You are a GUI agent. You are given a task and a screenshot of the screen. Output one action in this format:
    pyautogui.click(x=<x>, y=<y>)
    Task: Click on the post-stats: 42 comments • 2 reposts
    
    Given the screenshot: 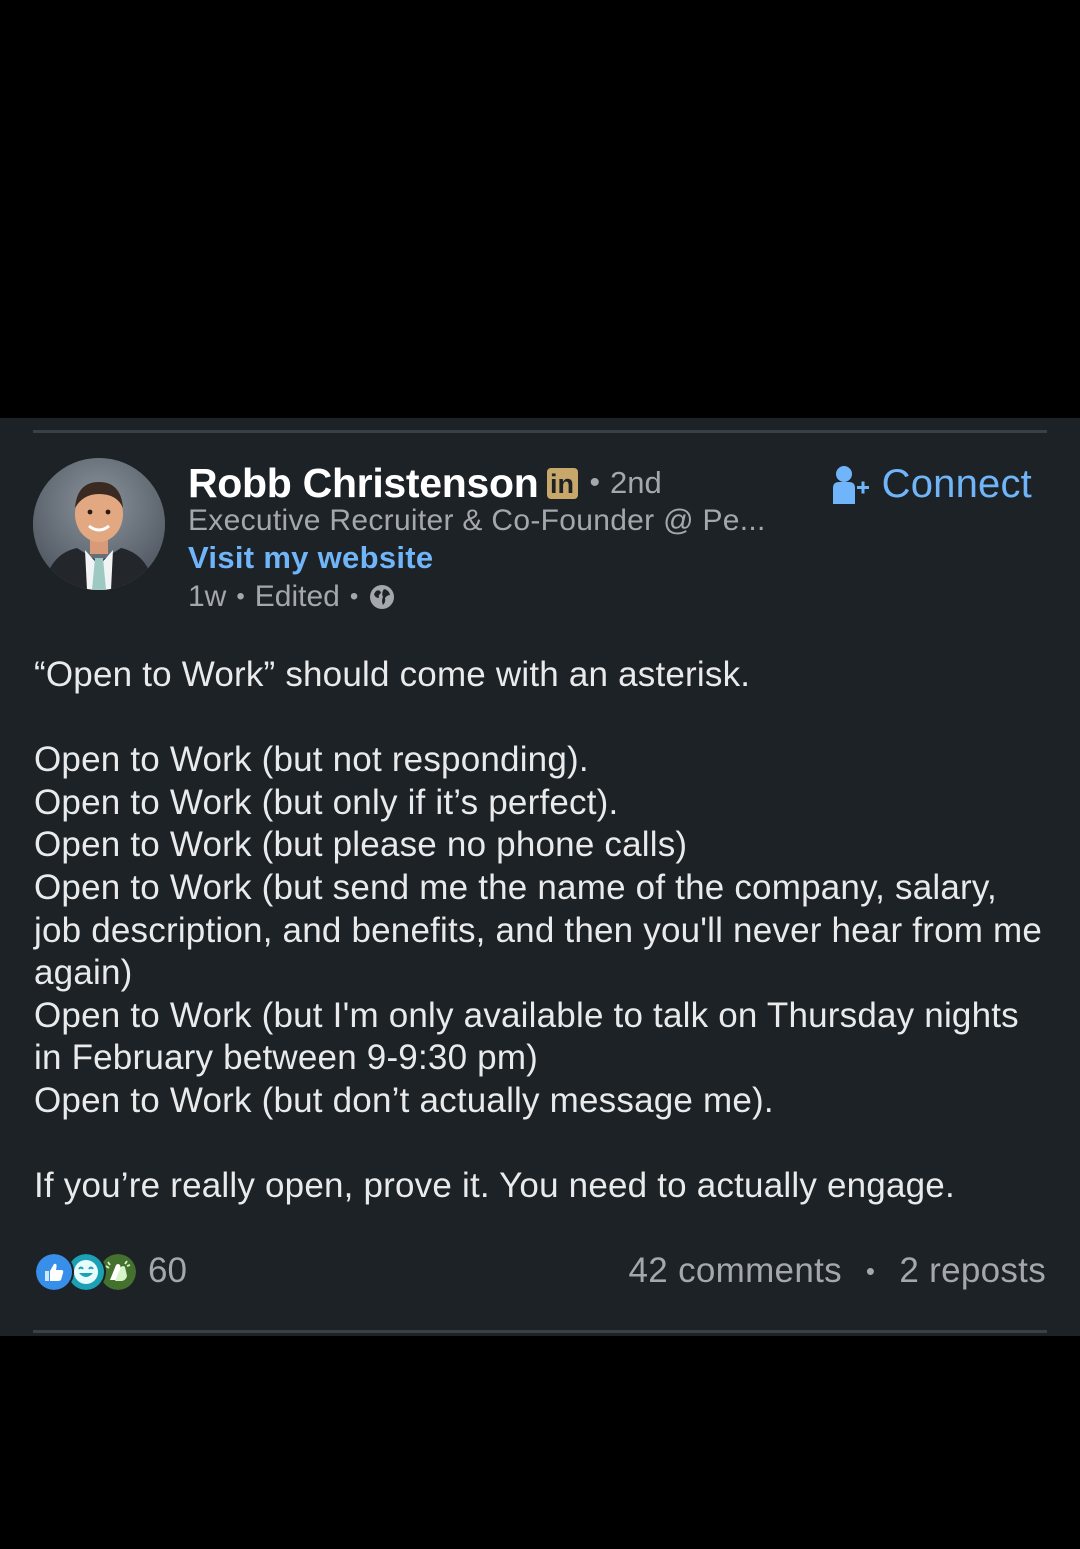 What is the action you would take?
    pyautogui.click(x=837, y=1271)
    